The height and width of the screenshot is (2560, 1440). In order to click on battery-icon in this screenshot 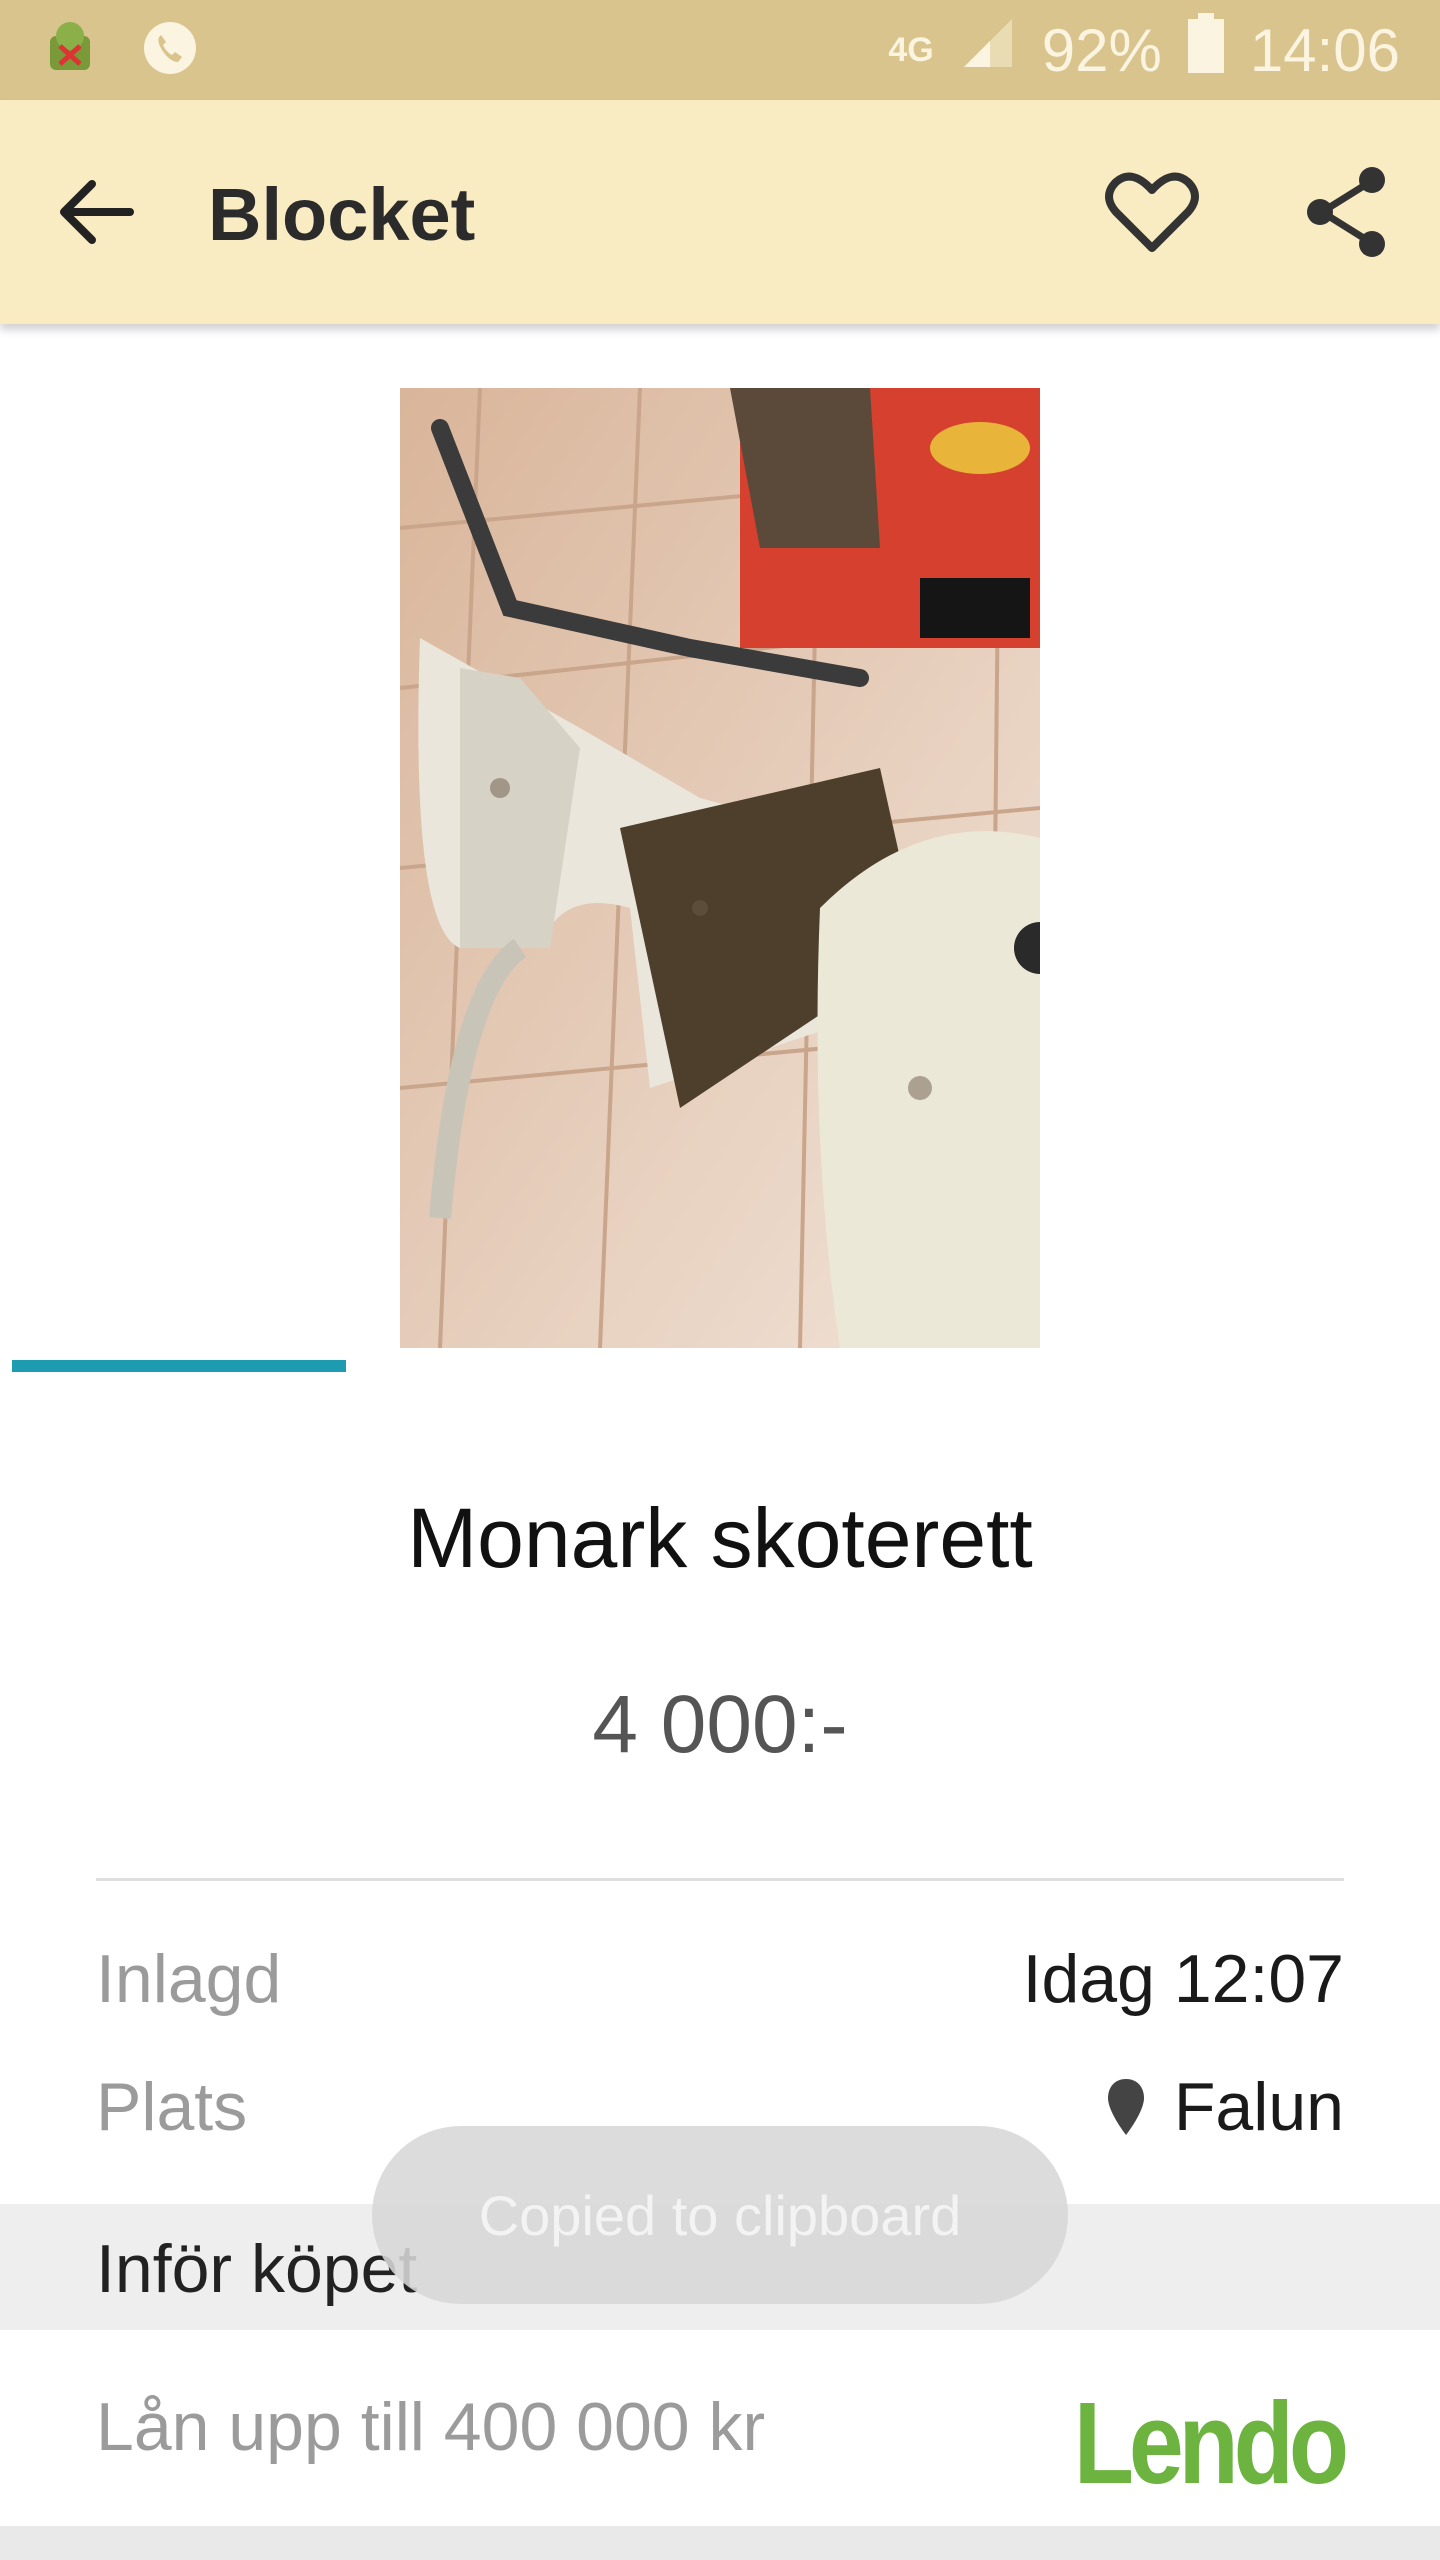, I will do `click(1205, 50)`.